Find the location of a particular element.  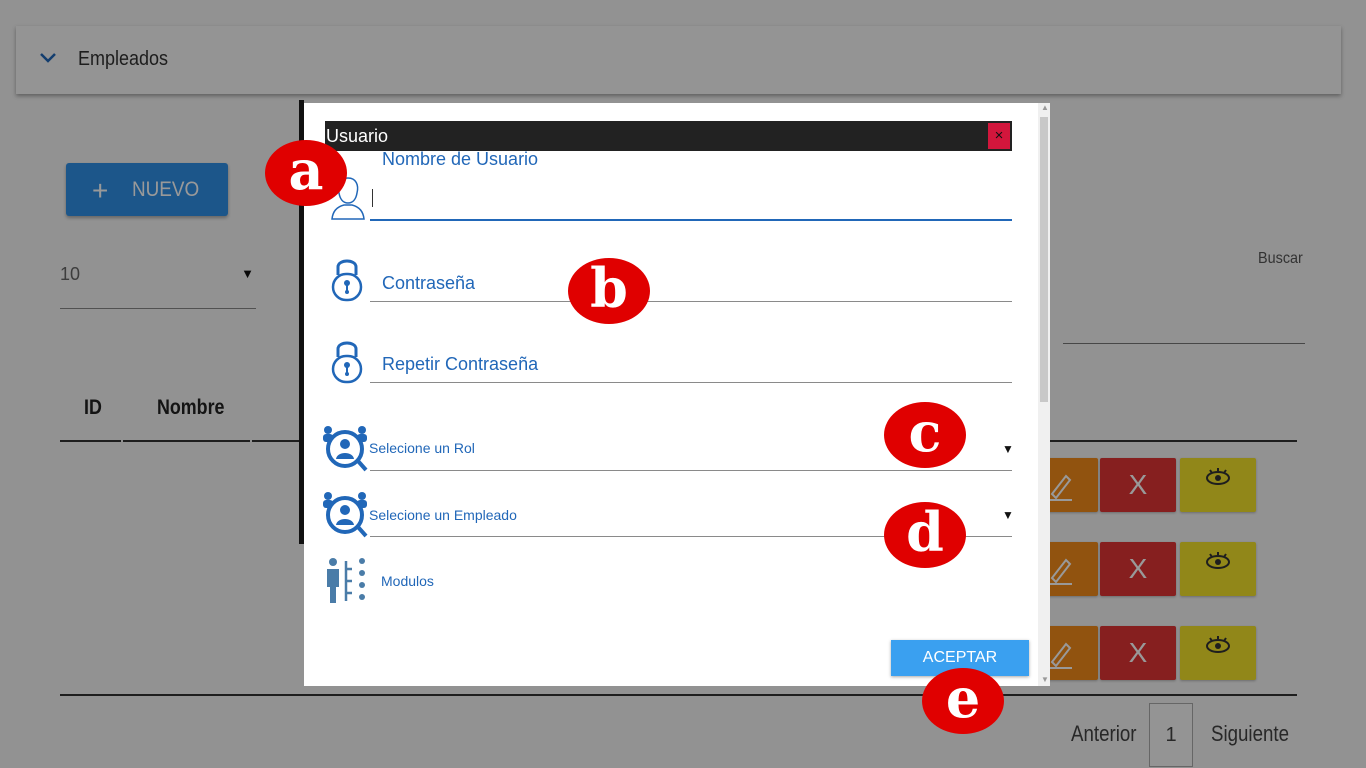

annotation-marker-d: d is located at coordinates (925, 535).